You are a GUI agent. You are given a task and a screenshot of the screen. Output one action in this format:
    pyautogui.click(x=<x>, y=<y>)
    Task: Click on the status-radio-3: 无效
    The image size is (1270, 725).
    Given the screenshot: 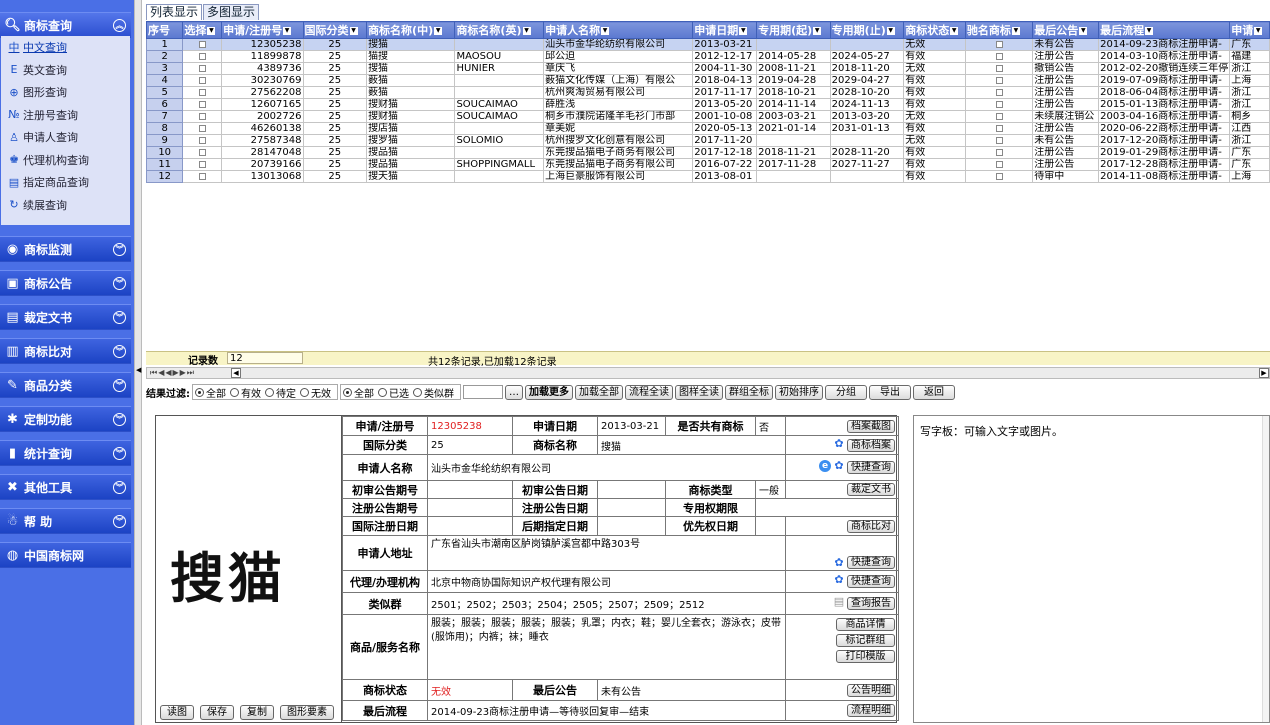 What is the action you would take?
    pyautogui.click(x=315, y=392)
    